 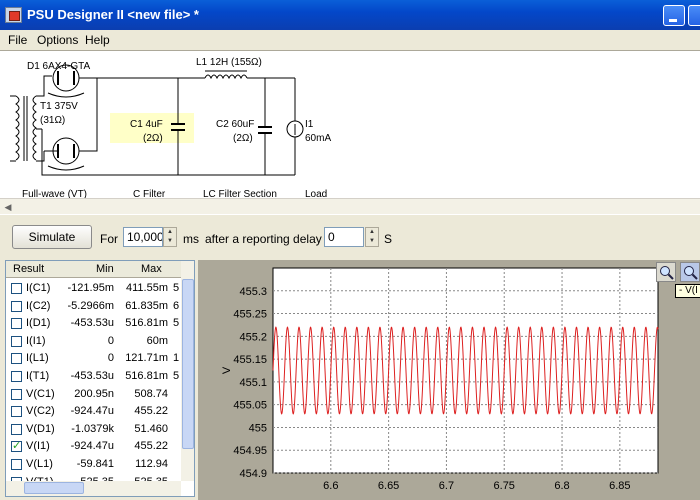 I want to click on results-vscroll, so click(x=187, y=371).